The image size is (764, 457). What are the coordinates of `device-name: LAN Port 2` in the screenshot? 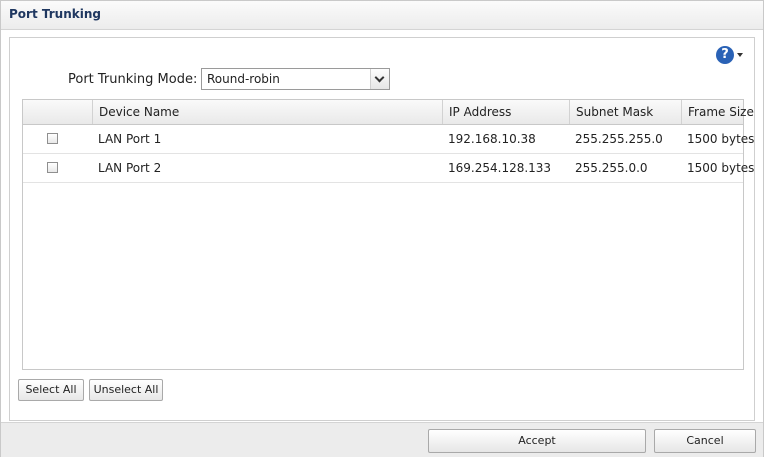 It's located at (130, 168).